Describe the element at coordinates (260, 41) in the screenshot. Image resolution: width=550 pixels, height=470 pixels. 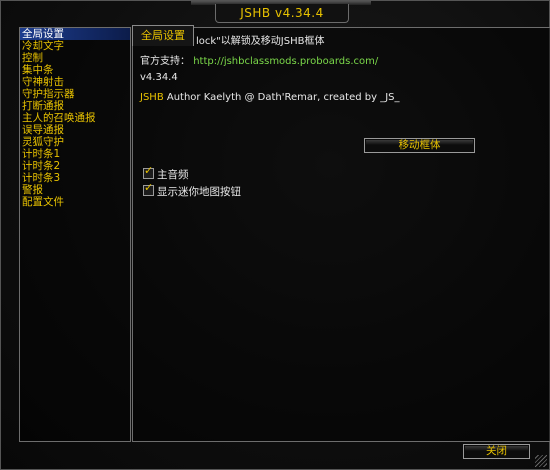
I see `unlock-instruction: lock"以解锁及移动JSHB框体` at that location.